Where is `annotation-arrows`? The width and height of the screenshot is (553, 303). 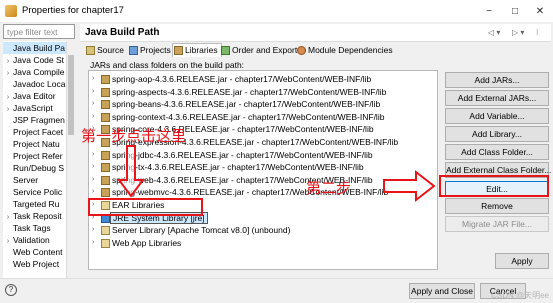
annotation-arrows is located at coordinates (276, 174).